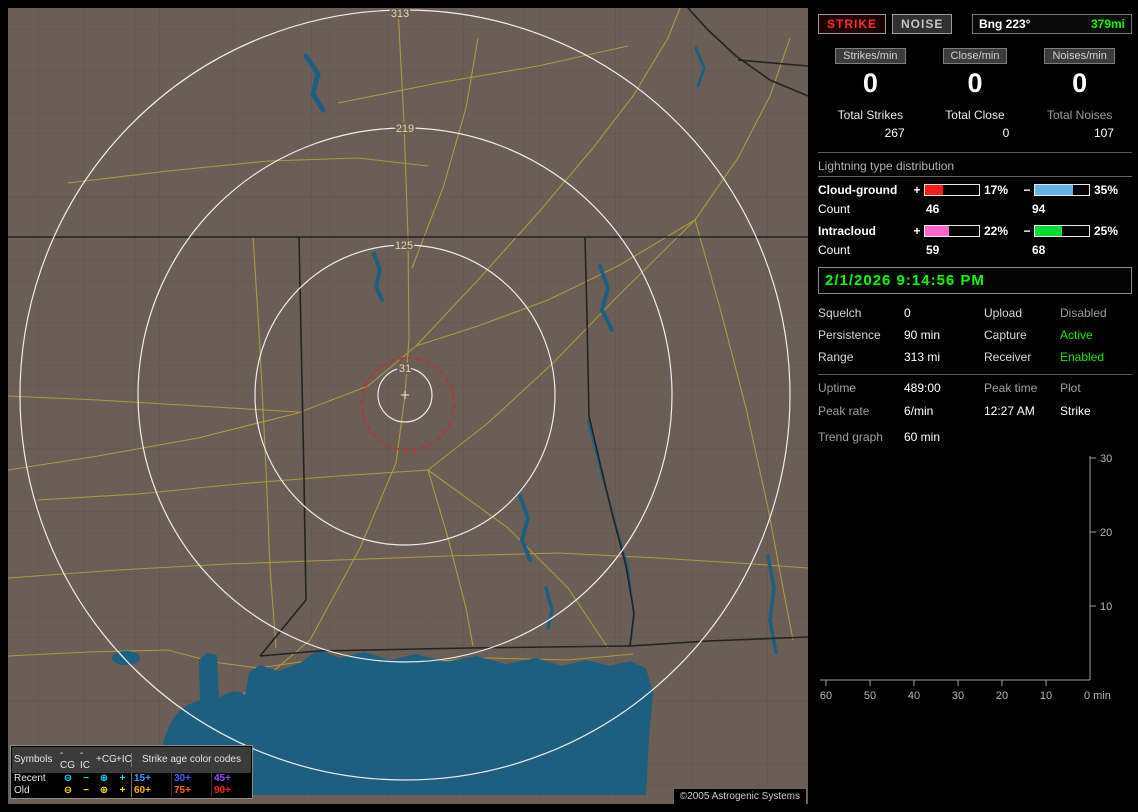 The height and width of the screenshot is (812, 1138). Describe the element at coordinates (30, 778) in the screenshot. I see `legend-recent-label: Recent` at that location.